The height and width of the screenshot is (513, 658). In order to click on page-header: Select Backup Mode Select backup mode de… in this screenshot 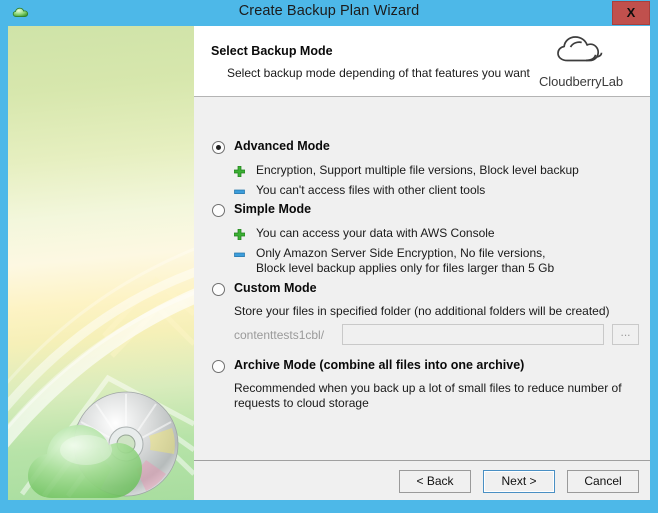, I will do `click(422, 61)`.